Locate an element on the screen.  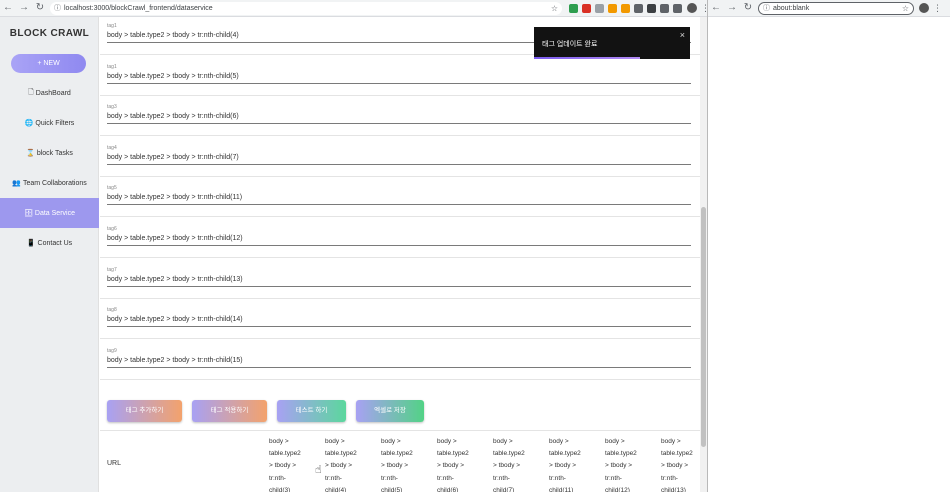
result-cell-line: child(5) is located at coordinates (392, 489).